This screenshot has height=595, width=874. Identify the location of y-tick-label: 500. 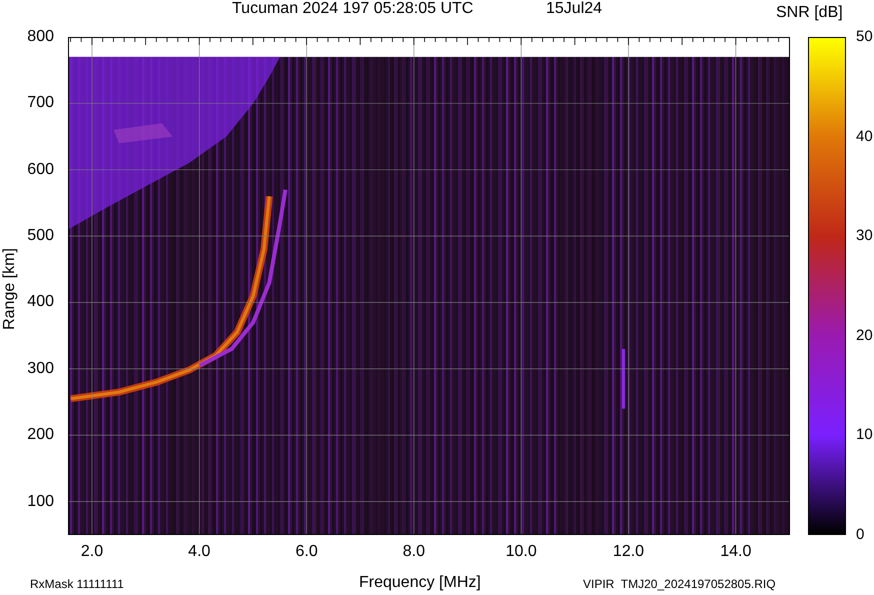
(40, 236).